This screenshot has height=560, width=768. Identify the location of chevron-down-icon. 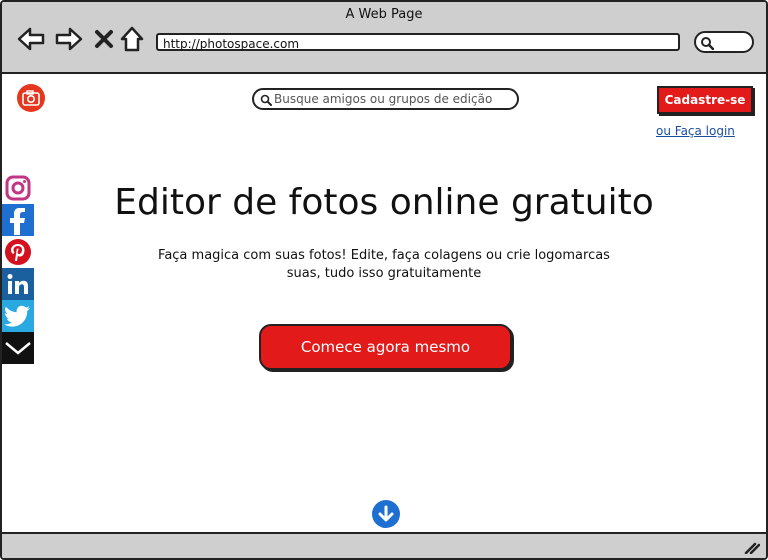
(18, 348).